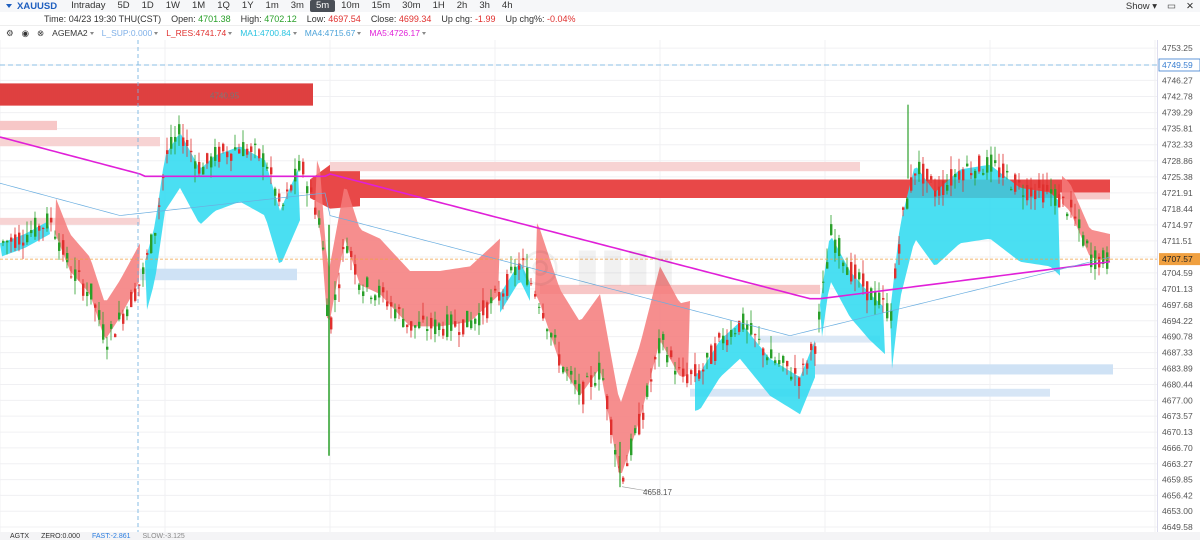 This screenshot has width=1200, height=540. Describe the element at coordinates (1190, 6) in the screenshot. I see `close-icon: ✕` at that location.